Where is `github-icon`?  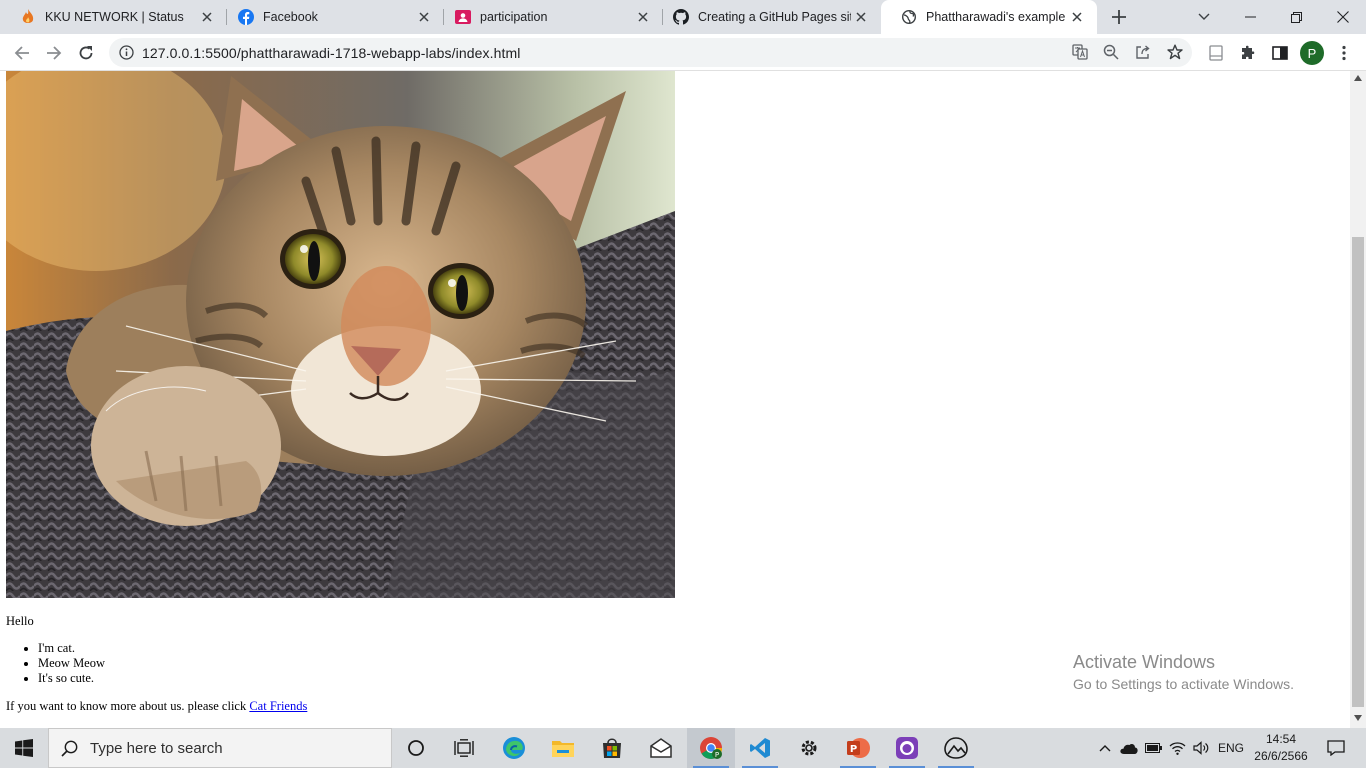
github-icon is located at coordinates (681, 17).